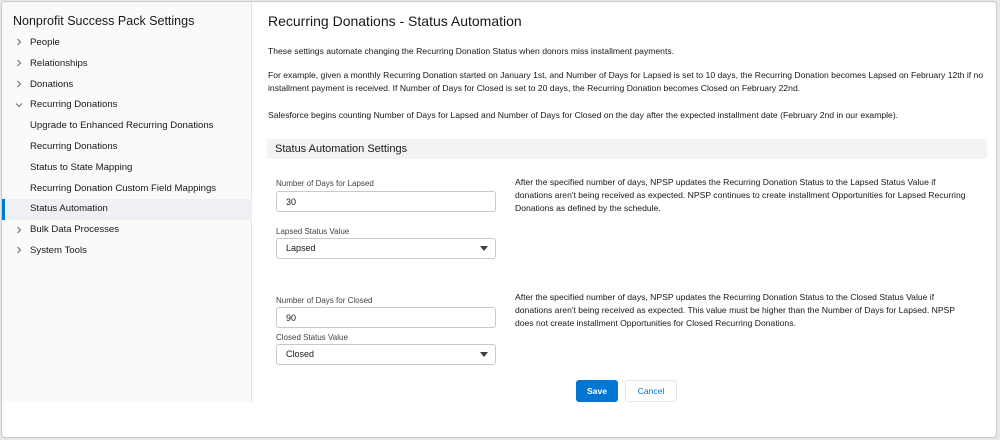 The width and height of the screenshot is (1000, 440). What do you see at coordinates (651, 391) in the screenshot?
I see `cancel-button: Cancel` at bounding box center [651, 391].